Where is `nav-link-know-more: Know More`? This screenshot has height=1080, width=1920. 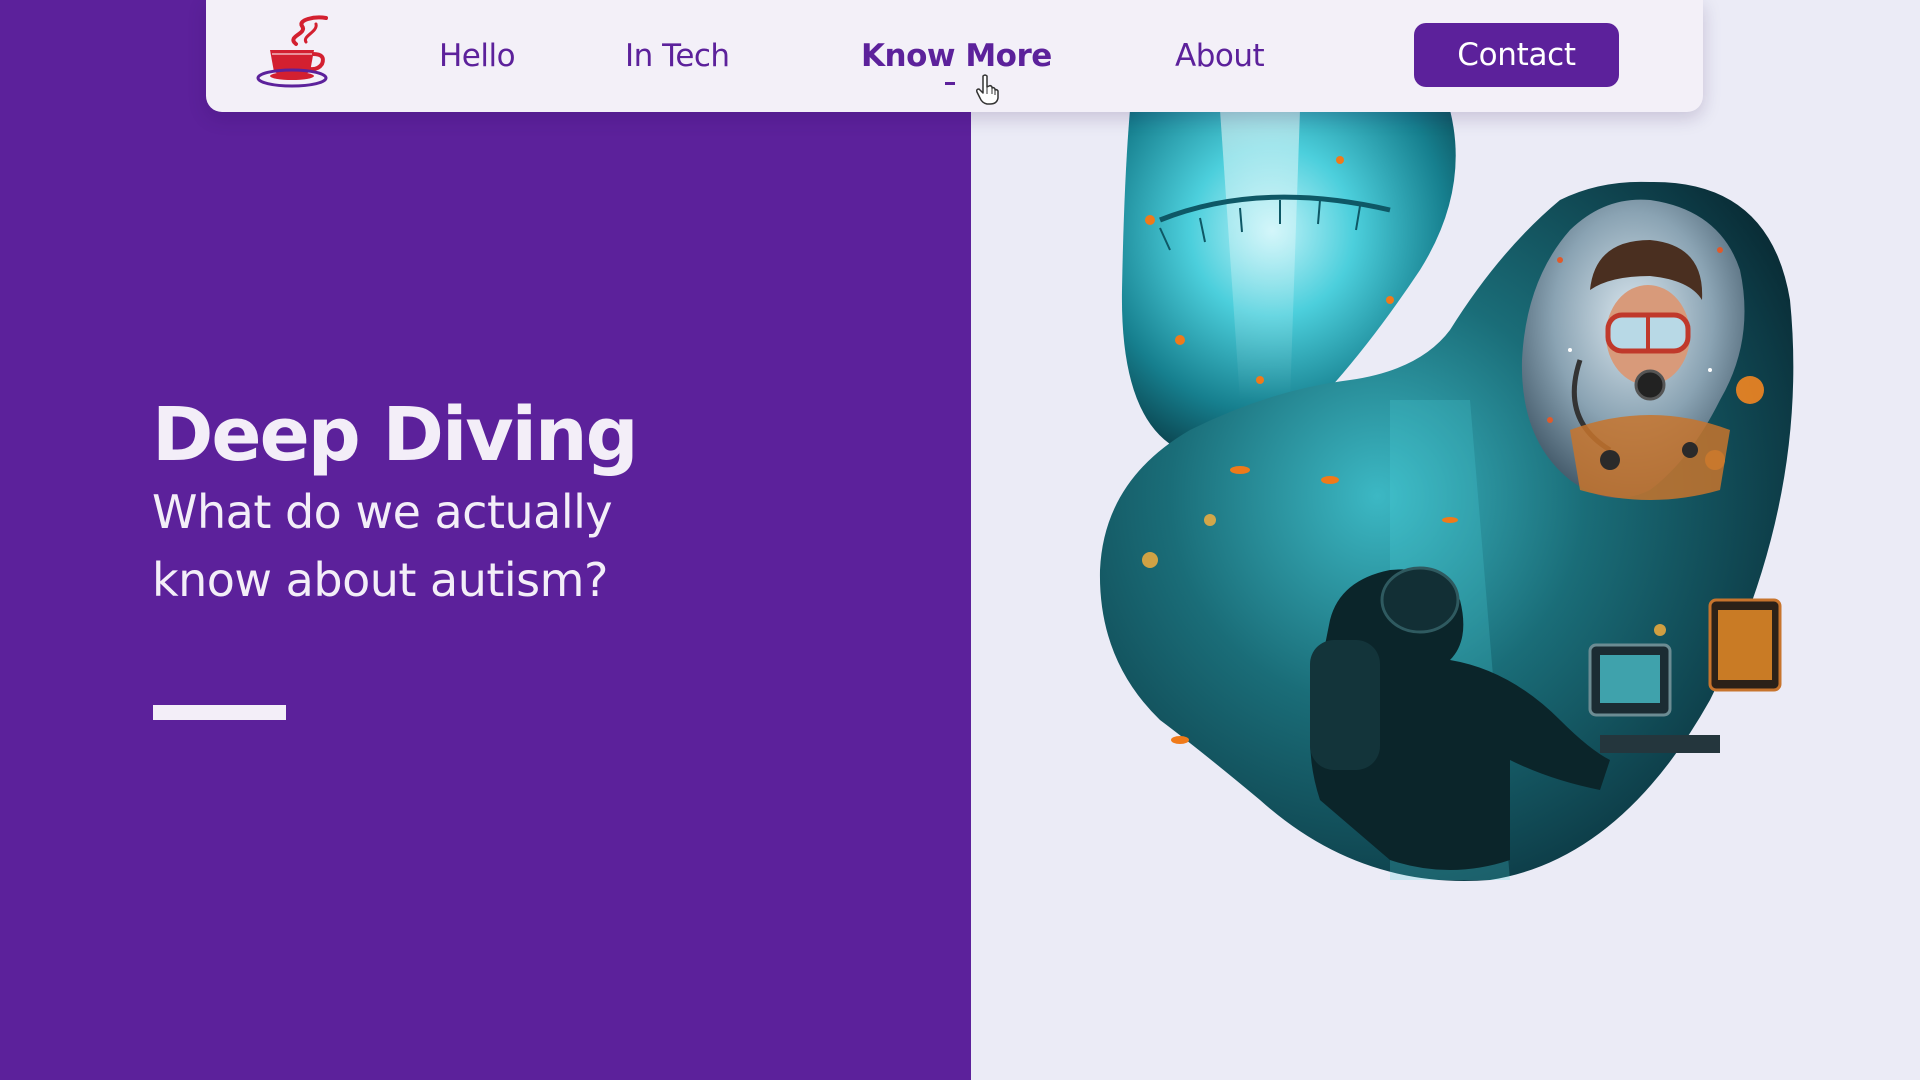
nav-link-know-more: Know More is located at coordinates (956, 56).